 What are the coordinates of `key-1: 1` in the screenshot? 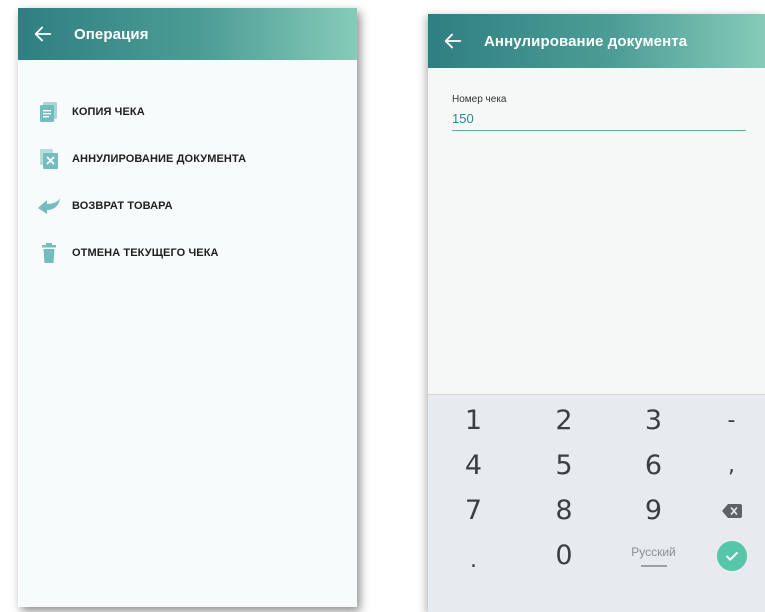 It's located at (473, 420).